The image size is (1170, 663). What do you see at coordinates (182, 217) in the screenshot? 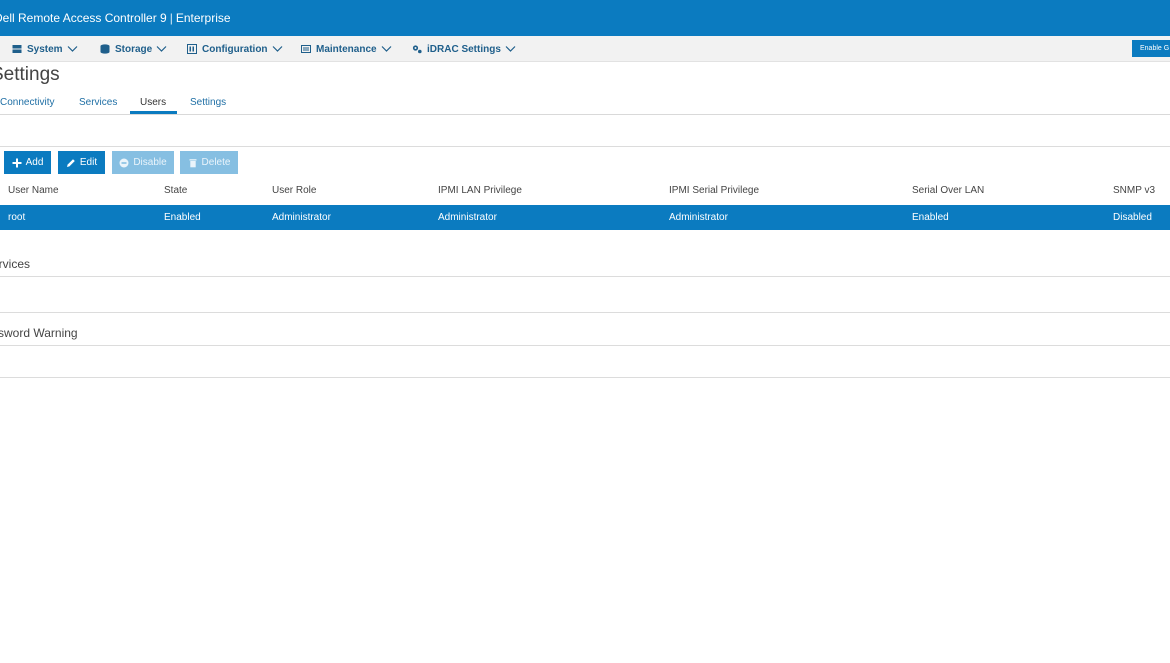
I see `cell-state: Enabled` at bounding box center [182, 217].